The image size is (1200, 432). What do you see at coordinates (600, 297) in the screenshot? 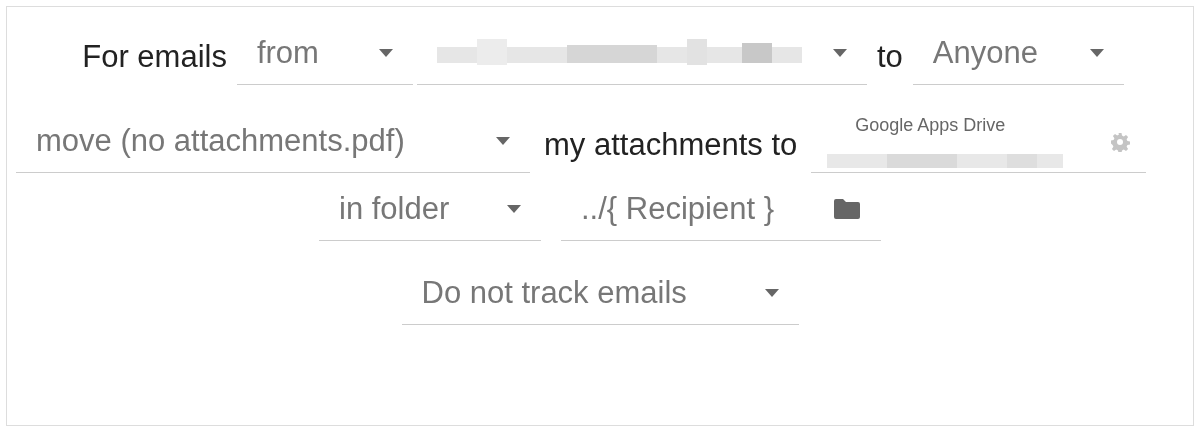
I see `dropdown: Do not track emails` at bounding box center [600, 297].